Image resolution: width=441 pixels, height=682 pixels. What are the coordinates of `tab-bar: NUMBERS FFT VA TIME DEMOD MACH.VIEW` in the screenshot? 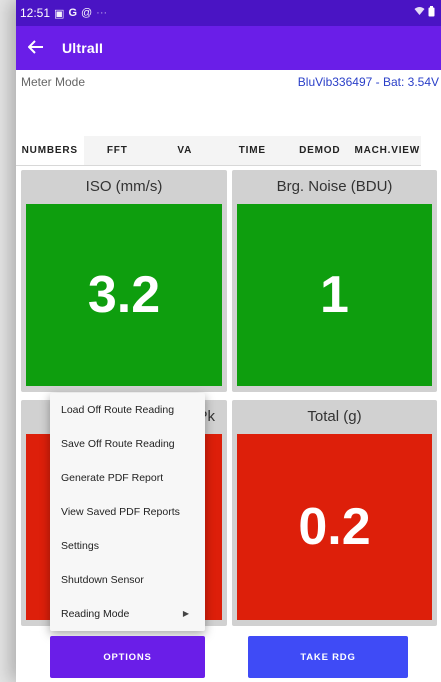 It's located at (218, 151).